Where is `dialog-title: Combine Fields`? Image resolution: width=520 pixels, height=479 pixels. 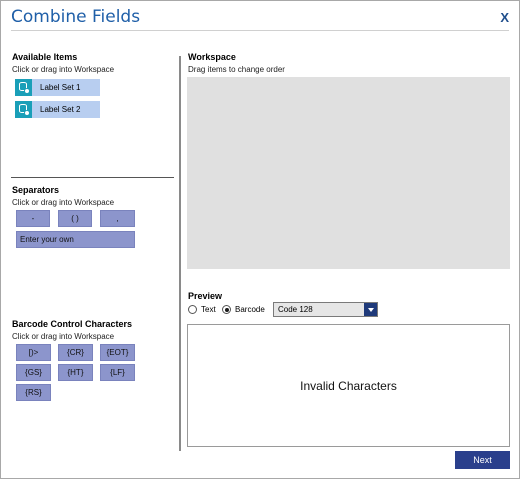
dialog-title: Combine Fields is located at coordinates (76, 17).